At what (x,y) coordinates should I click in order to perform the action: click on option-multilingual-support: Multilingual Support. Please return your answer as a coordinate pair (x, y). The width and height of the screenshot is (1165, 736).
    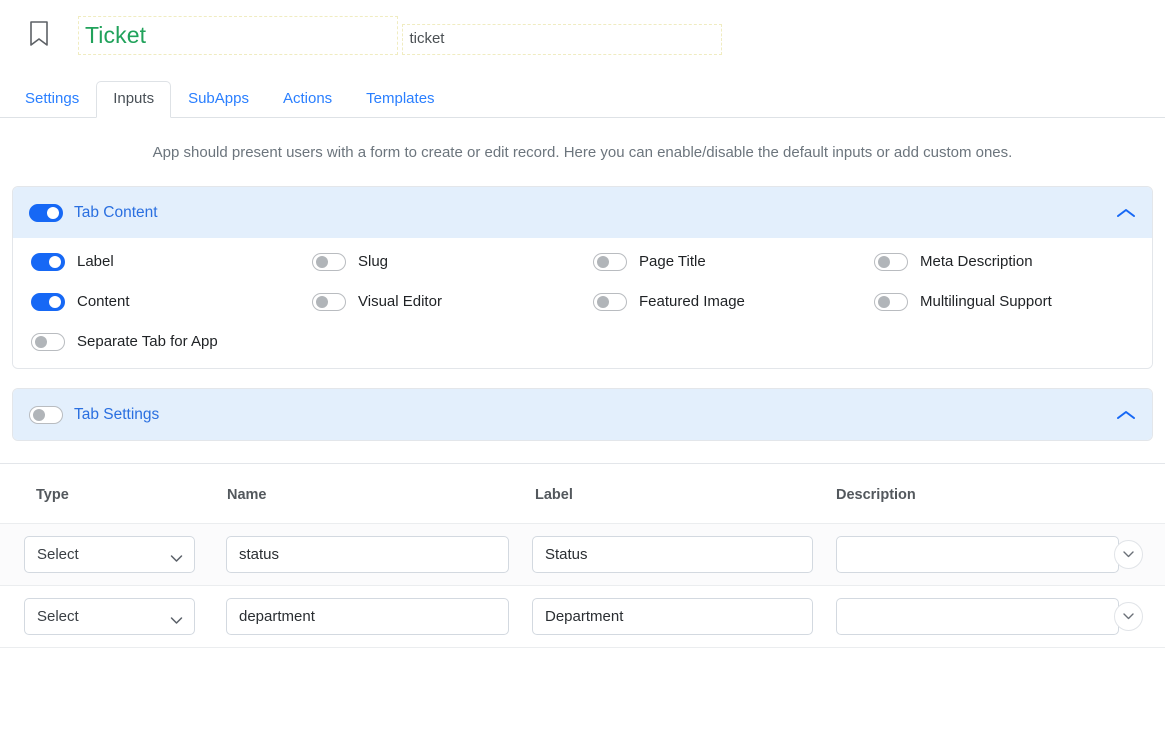
    Looking at the image, I should click on (1013, 302).